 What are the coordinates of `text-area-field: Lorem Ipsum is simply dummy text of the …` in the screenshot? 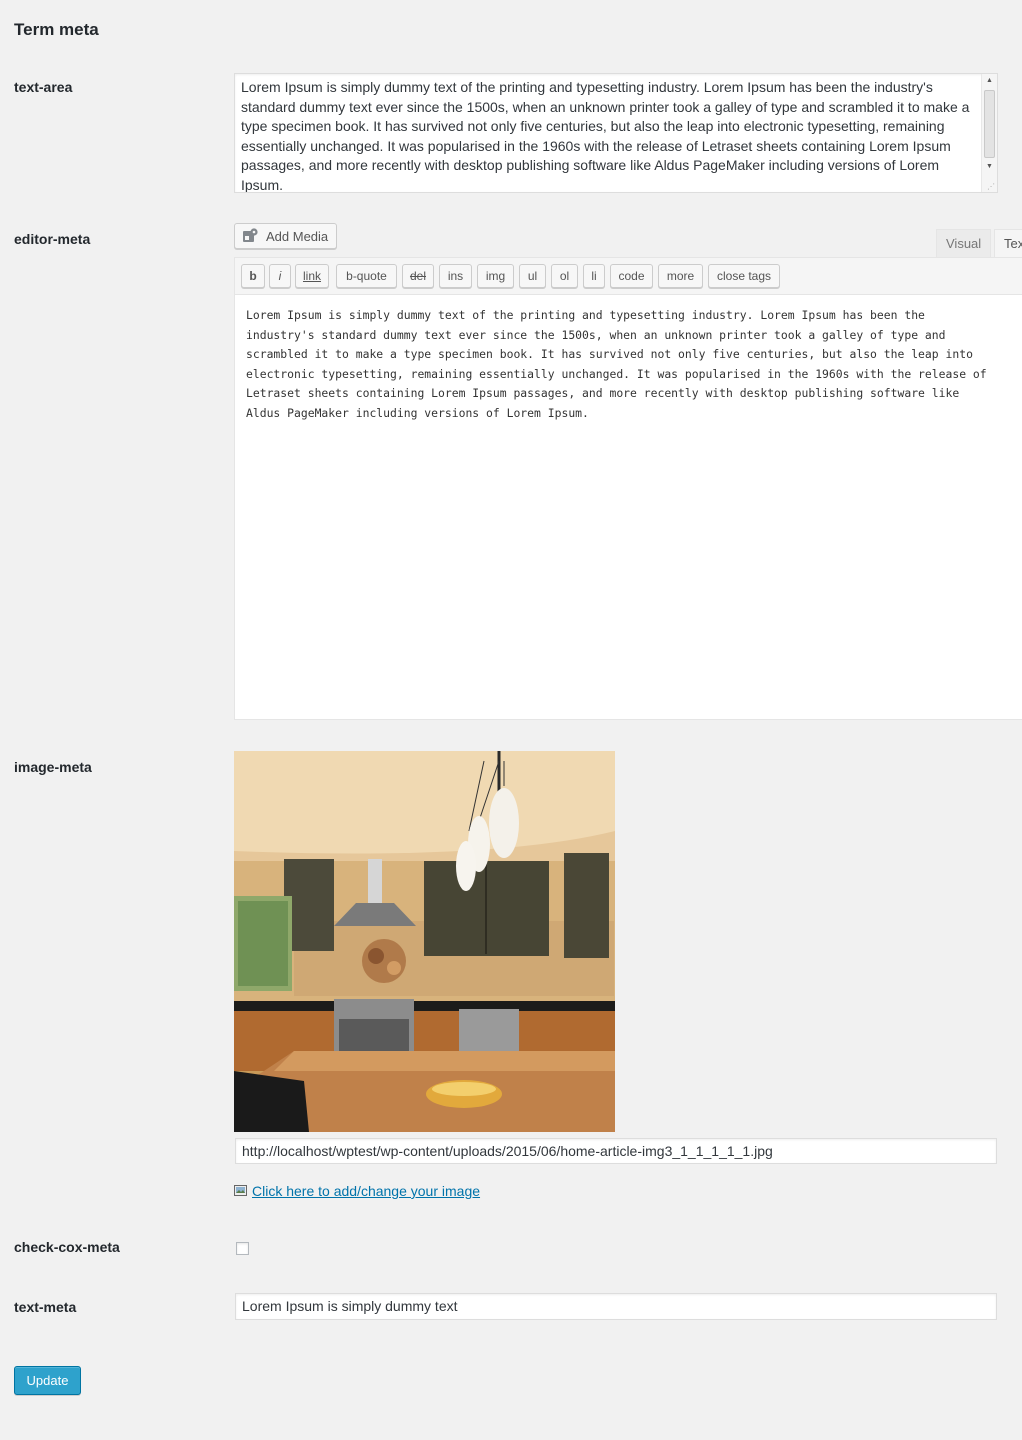 It's located at (616, 133).